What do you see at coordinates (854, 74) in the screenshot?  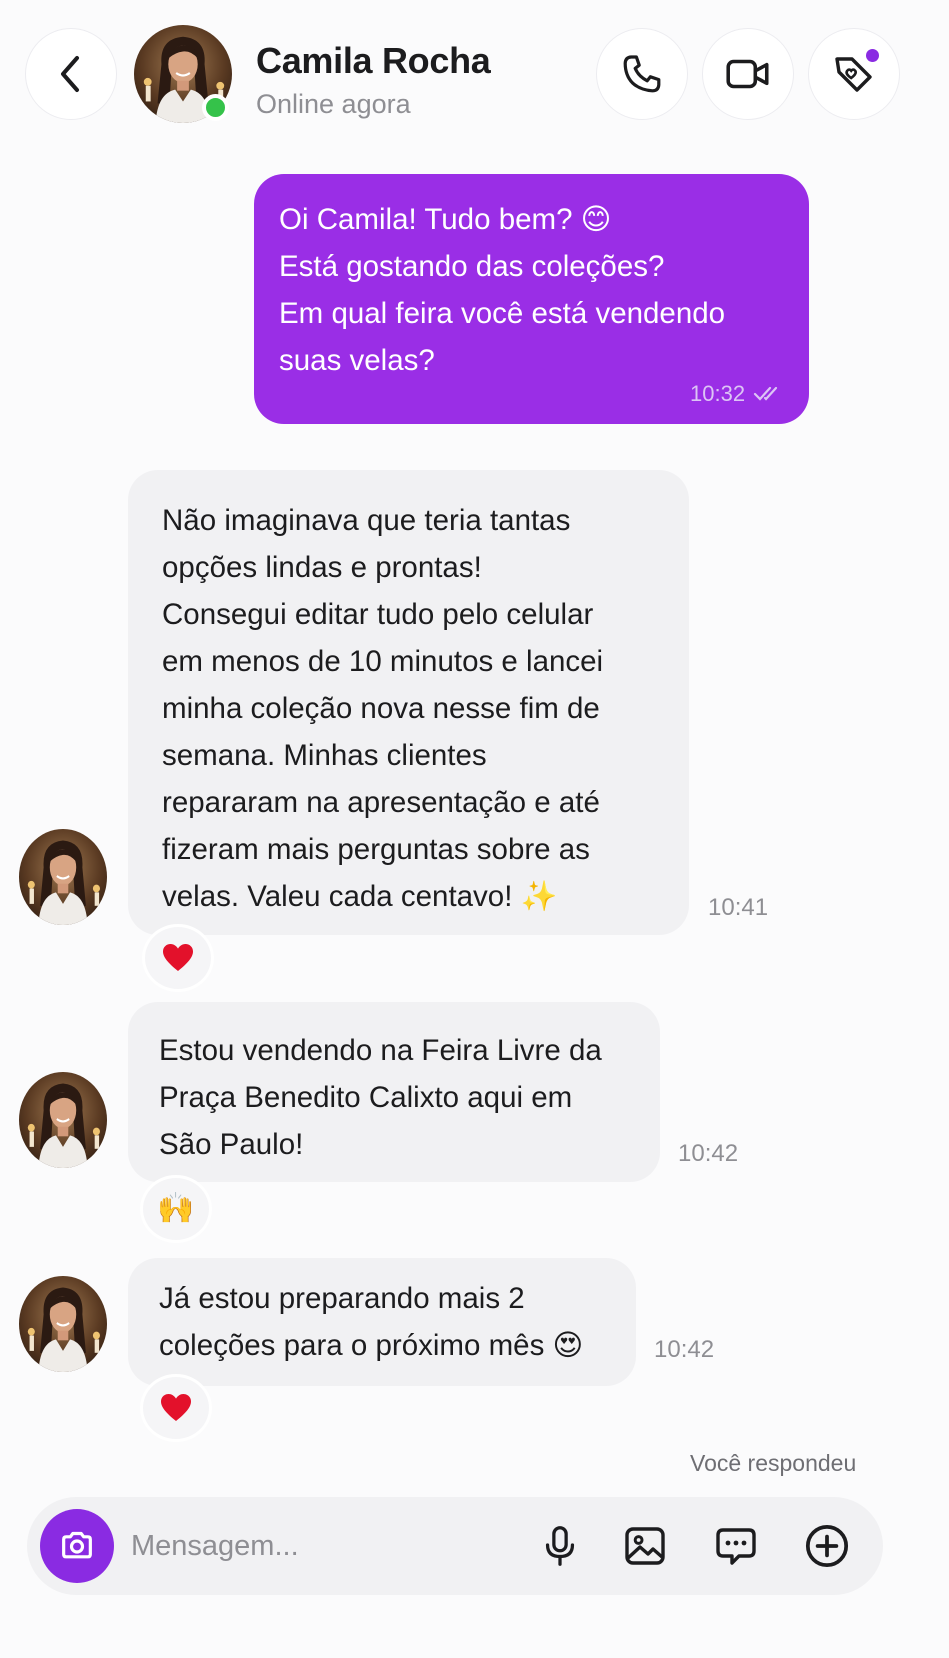 I see `favorite-tag-button` at bounding box center [854, 74].